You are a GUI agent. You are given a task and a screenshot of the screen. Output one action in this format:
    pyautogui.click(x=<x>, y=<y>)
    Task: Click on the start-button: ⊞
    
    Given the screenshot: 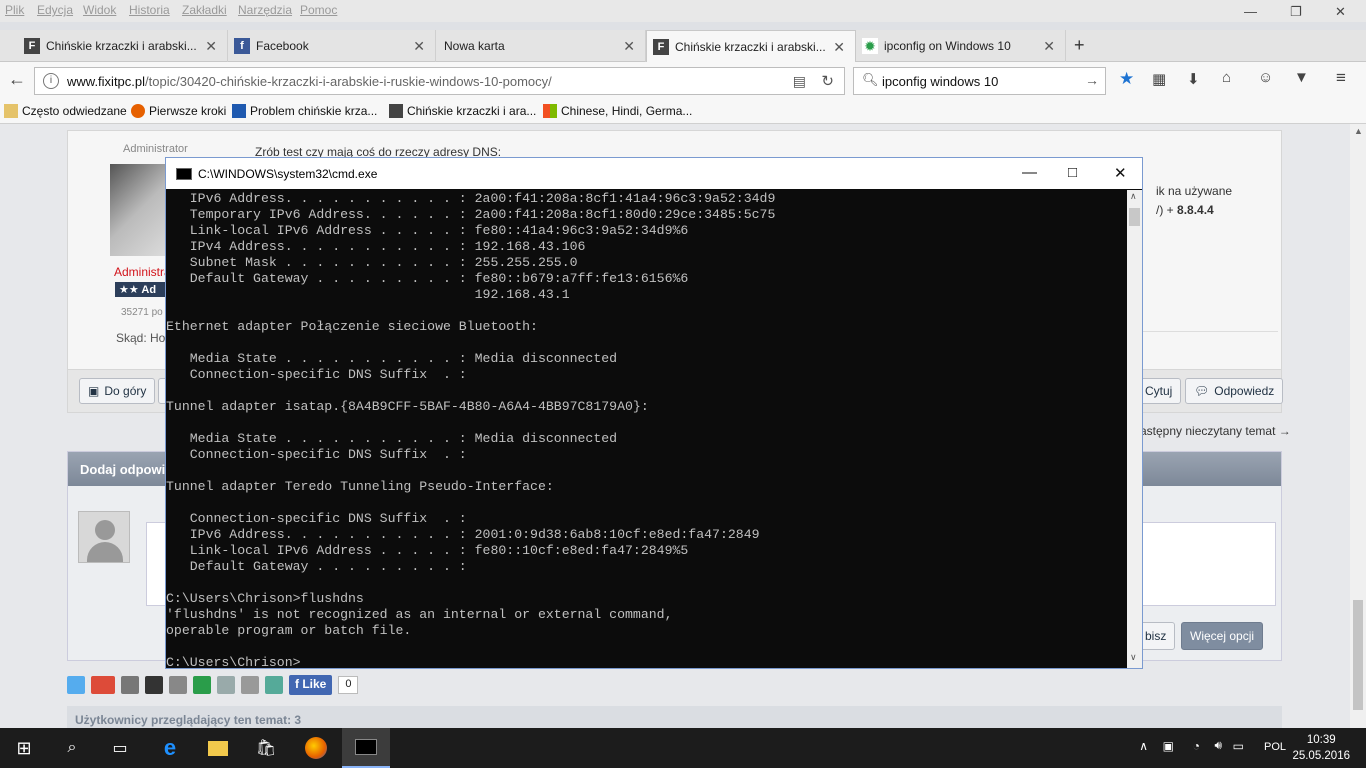 What is the action you would take?
    pyautogui.click(x=24, y=748)
    